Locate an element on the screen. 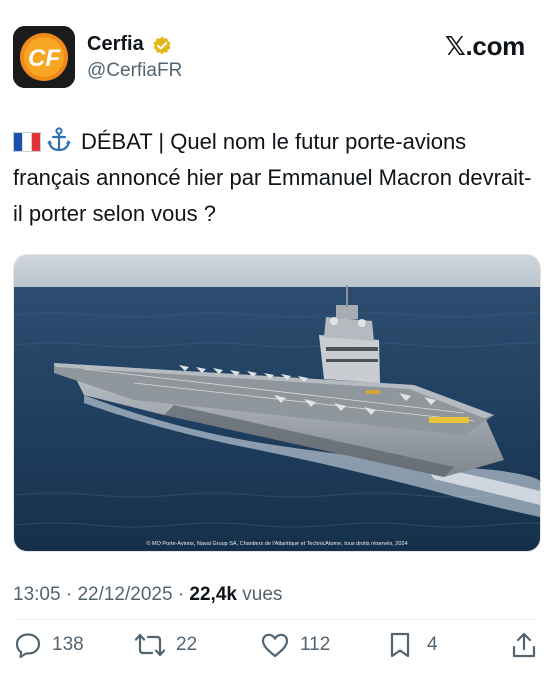 The height and width of the screenshot is (677, 551). verified-badge-icon is located at coordinates (162, 45).